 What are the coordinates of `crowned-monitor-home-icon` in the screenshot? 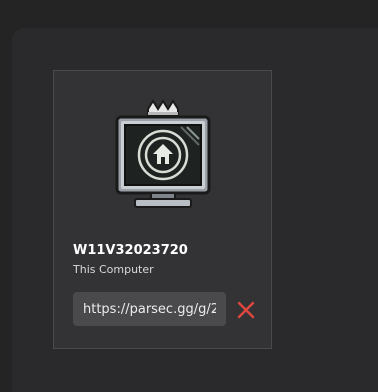 It's located at (163, 153).